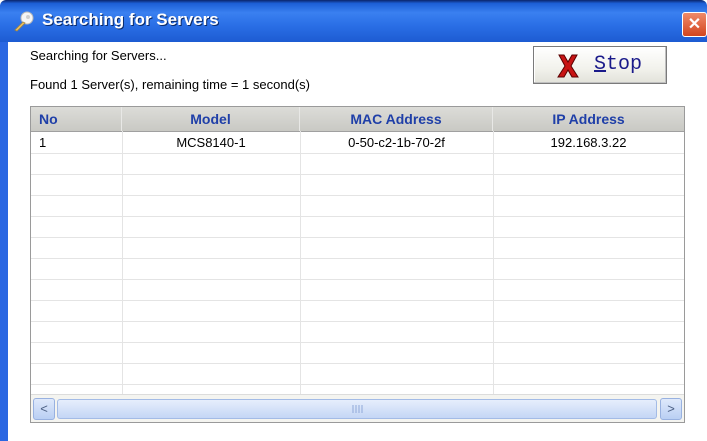  I want to click on table-header: No Model MAC Address IP Address, so click(357, 119).